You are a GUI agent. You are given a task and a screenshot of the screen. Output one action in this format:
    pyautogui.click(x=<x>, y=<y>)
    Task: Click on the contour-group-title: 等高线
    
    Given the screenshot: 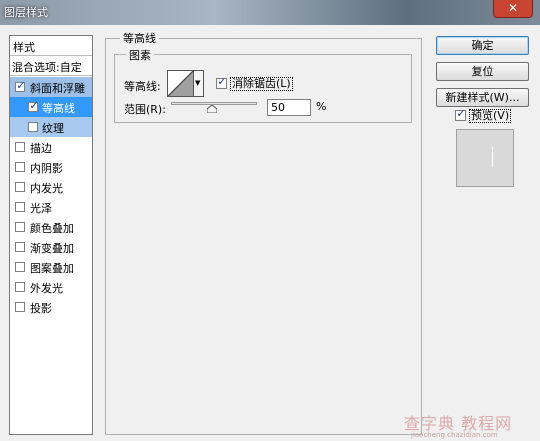 What is the action you would take?
    pyautogui.click(x=139, y=38)
    